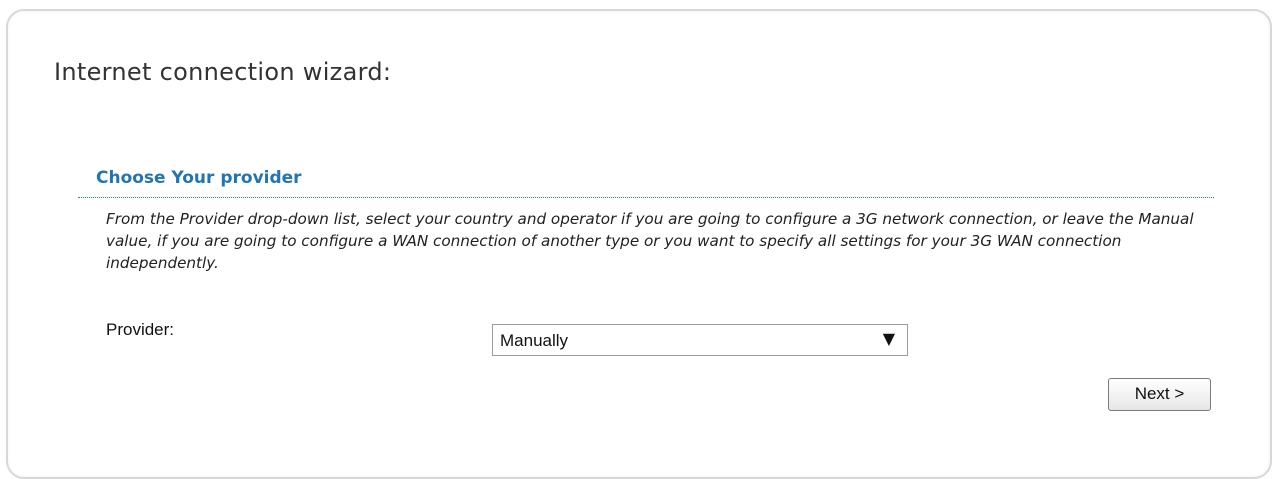 The image size is (1280, 479). What do you see at coordinates (199, 178) in the screenshot?
I see `section-title: Choose Your provider` at bounding box center [199, 178].